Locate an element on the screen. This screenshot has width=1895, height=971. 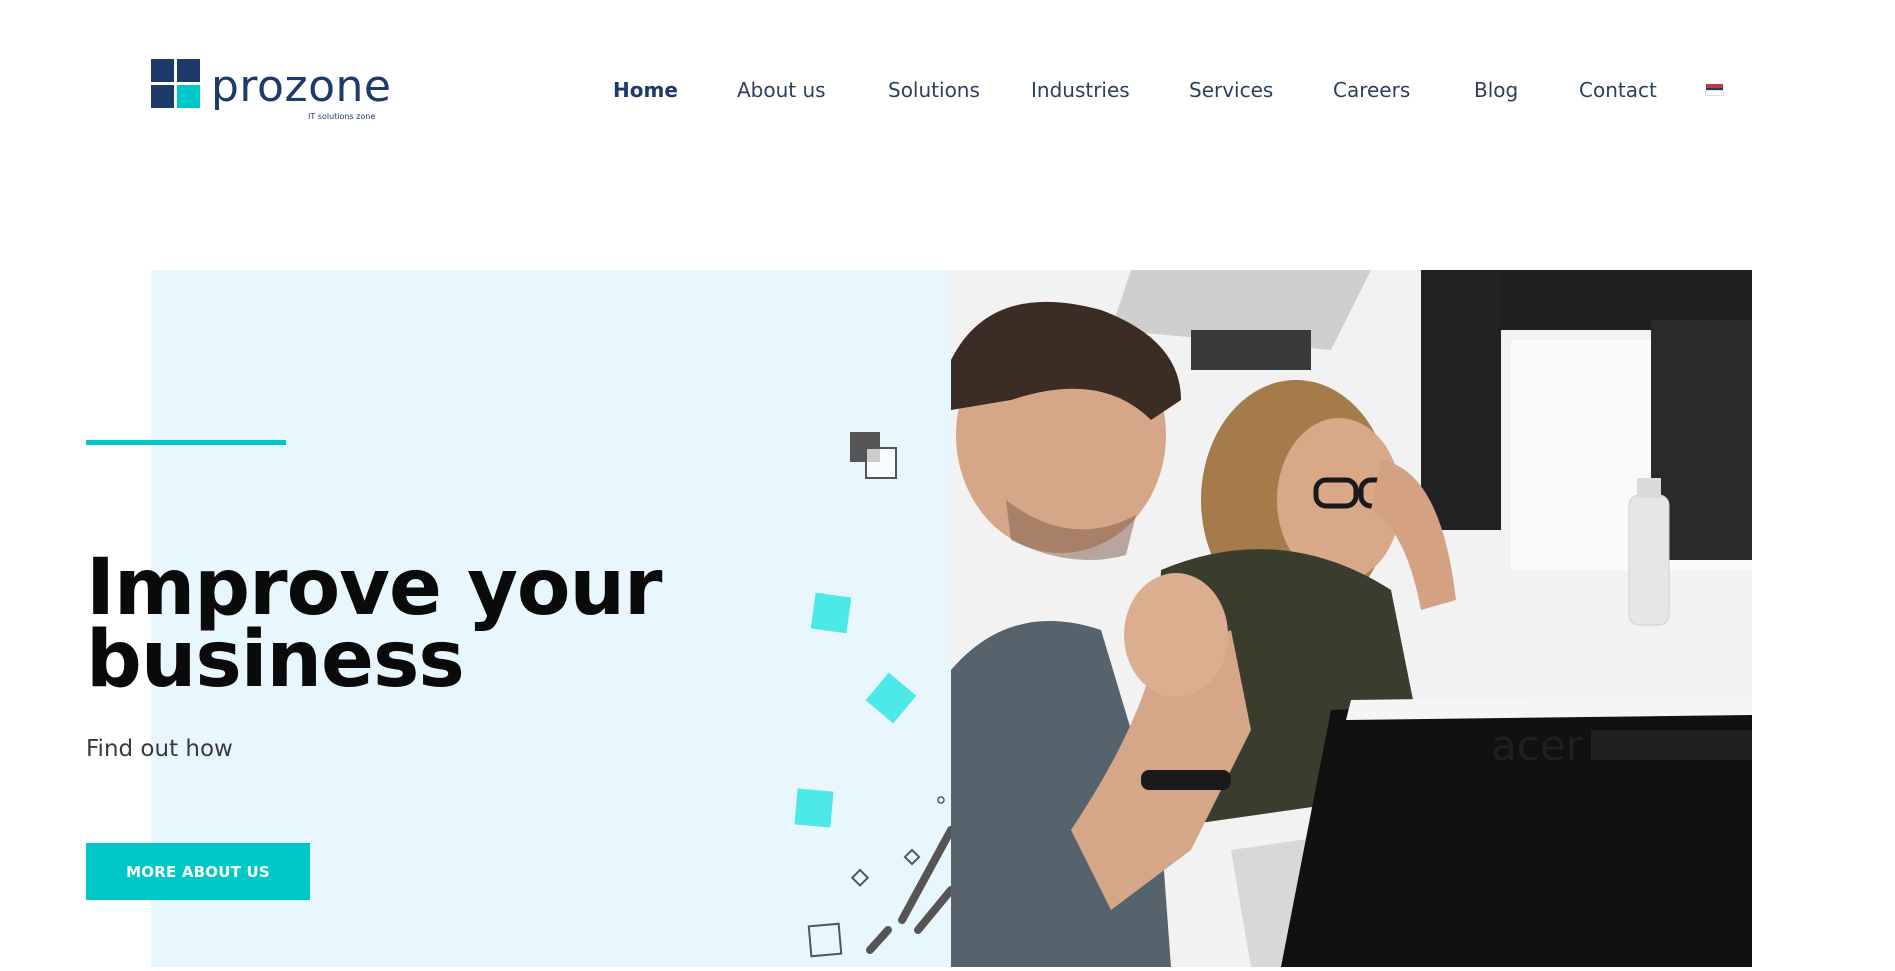
hero-subtitle: Find out how is located at coordinates (159, 749).